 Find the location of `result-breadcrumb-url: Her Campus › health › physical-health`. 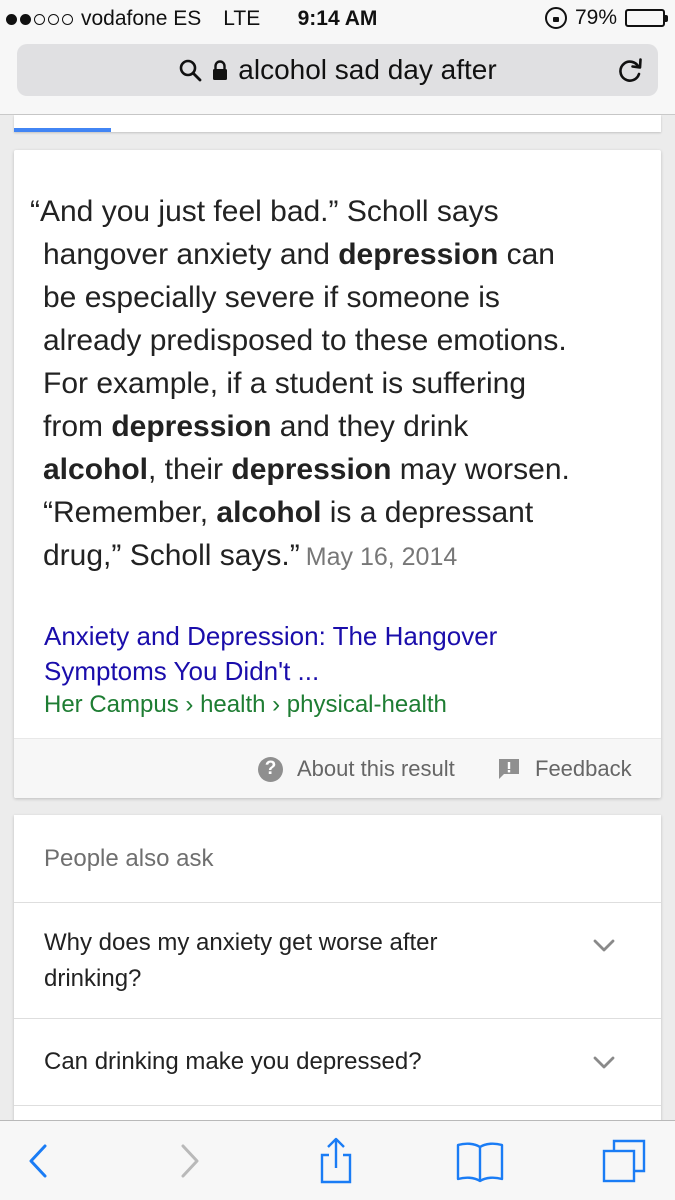

result-breadcrumb-url: Her Campus › health › physical-health is located at coordinates (245, 705).